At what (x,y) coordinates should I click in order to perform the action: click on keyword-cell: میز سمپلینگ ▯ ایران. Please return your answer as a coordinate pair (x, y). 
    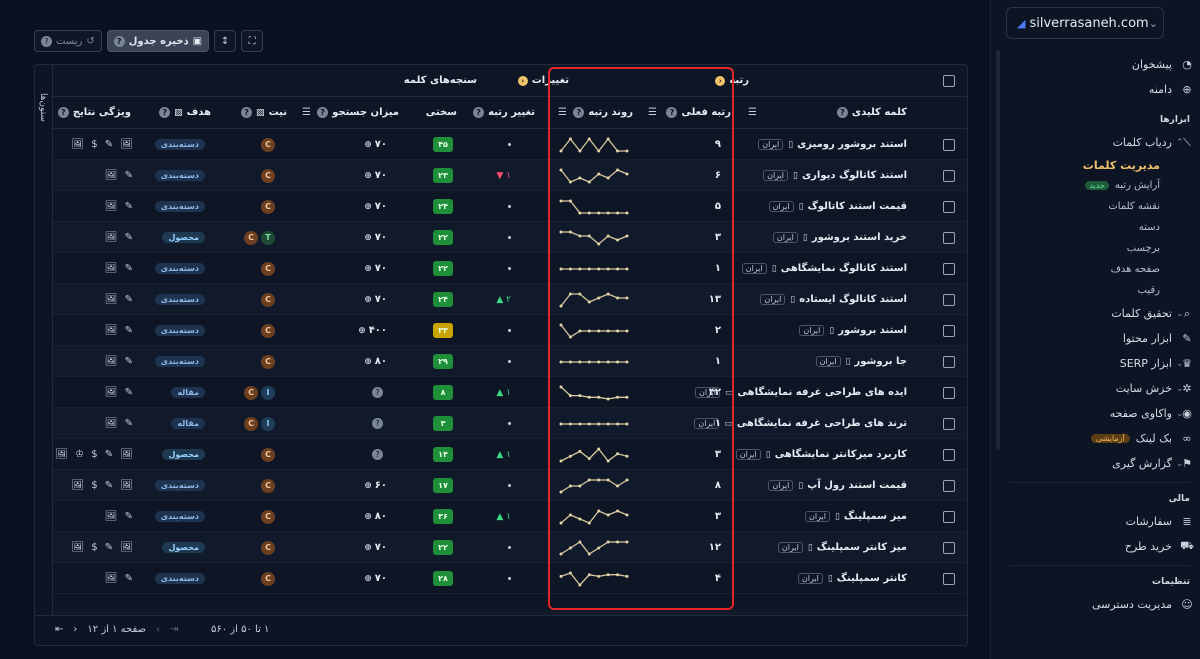
    Looking at the image, I should click on (855, 516).